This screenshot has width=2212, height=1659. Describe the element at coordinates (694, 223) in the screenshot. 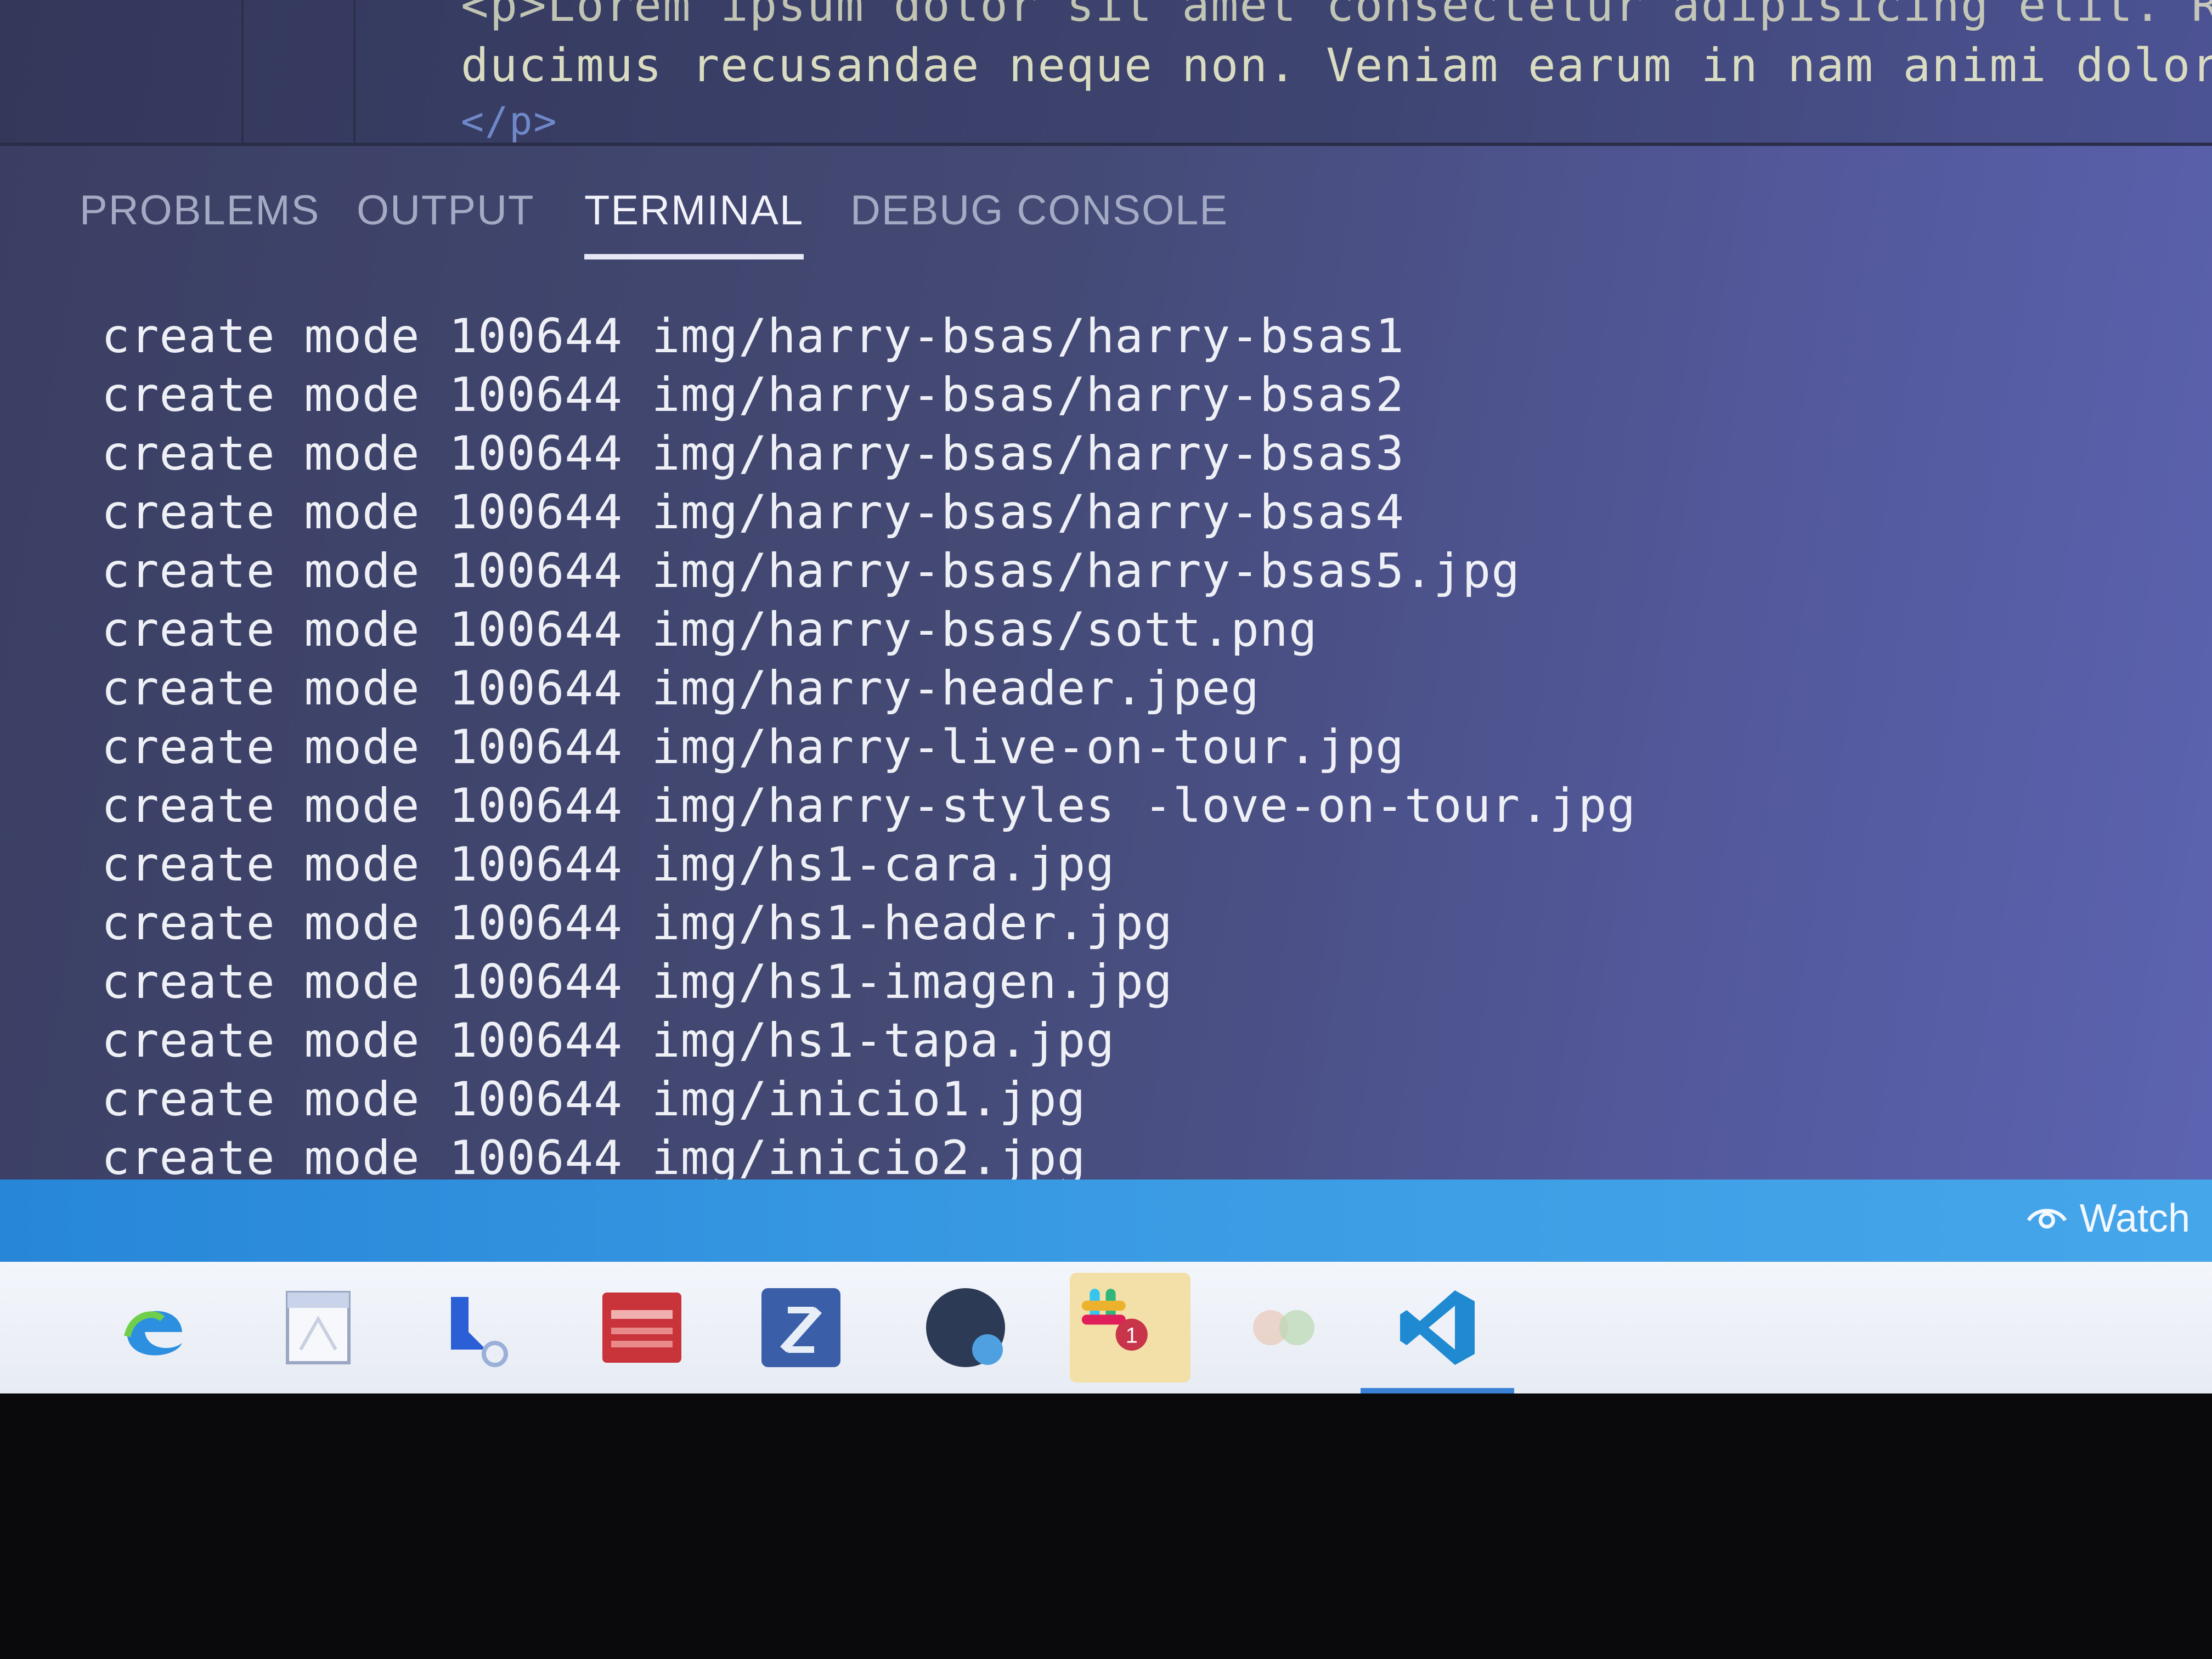

I see `tab-terminal: TERMINAL` at that location.